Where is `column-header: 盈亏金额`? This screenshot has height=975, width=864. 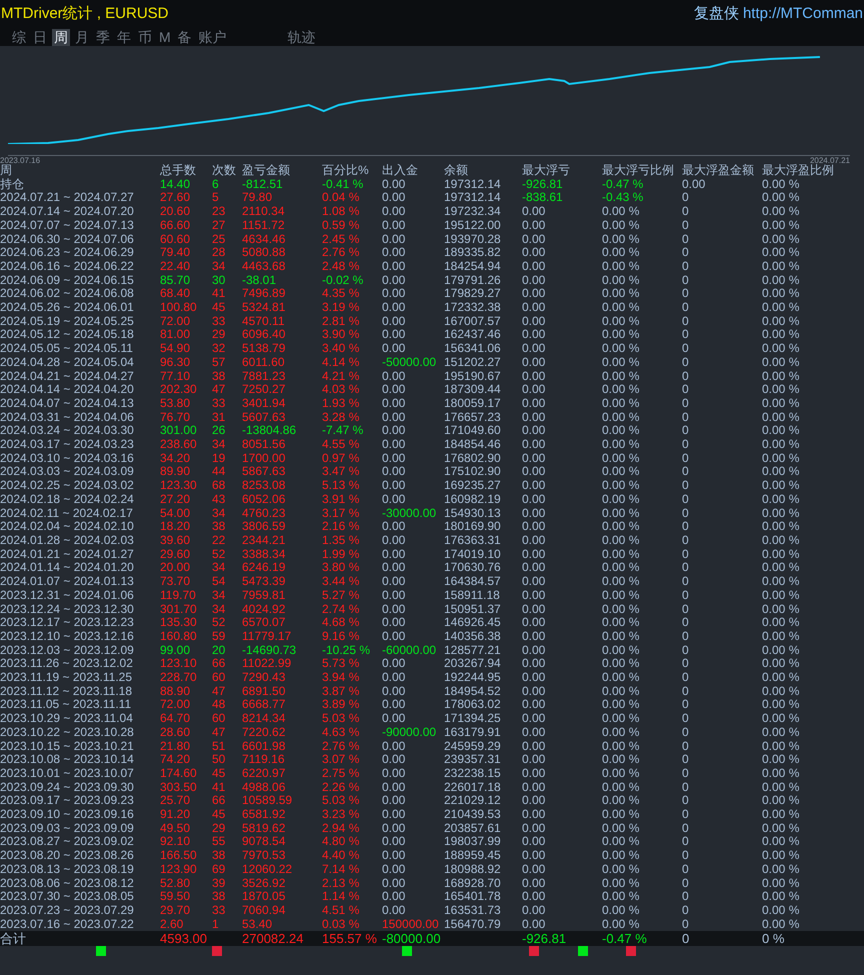
column-header: 盈亏金额 is located at coordinates (266, 171).